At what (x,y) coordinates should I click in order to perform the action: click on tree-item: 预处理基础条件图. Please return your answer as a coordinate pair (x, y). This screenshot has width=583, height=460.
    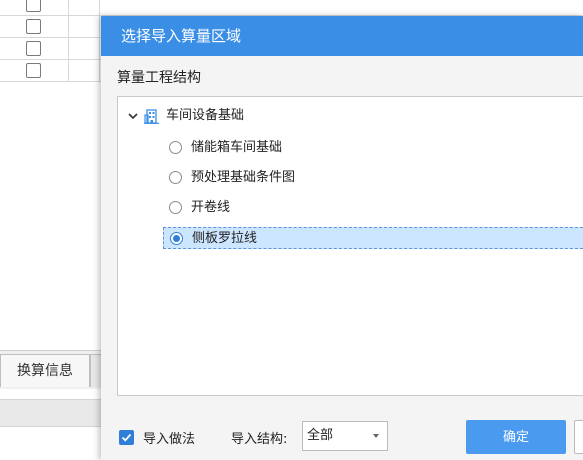
    Looking at the image, I should click on (373, 178).